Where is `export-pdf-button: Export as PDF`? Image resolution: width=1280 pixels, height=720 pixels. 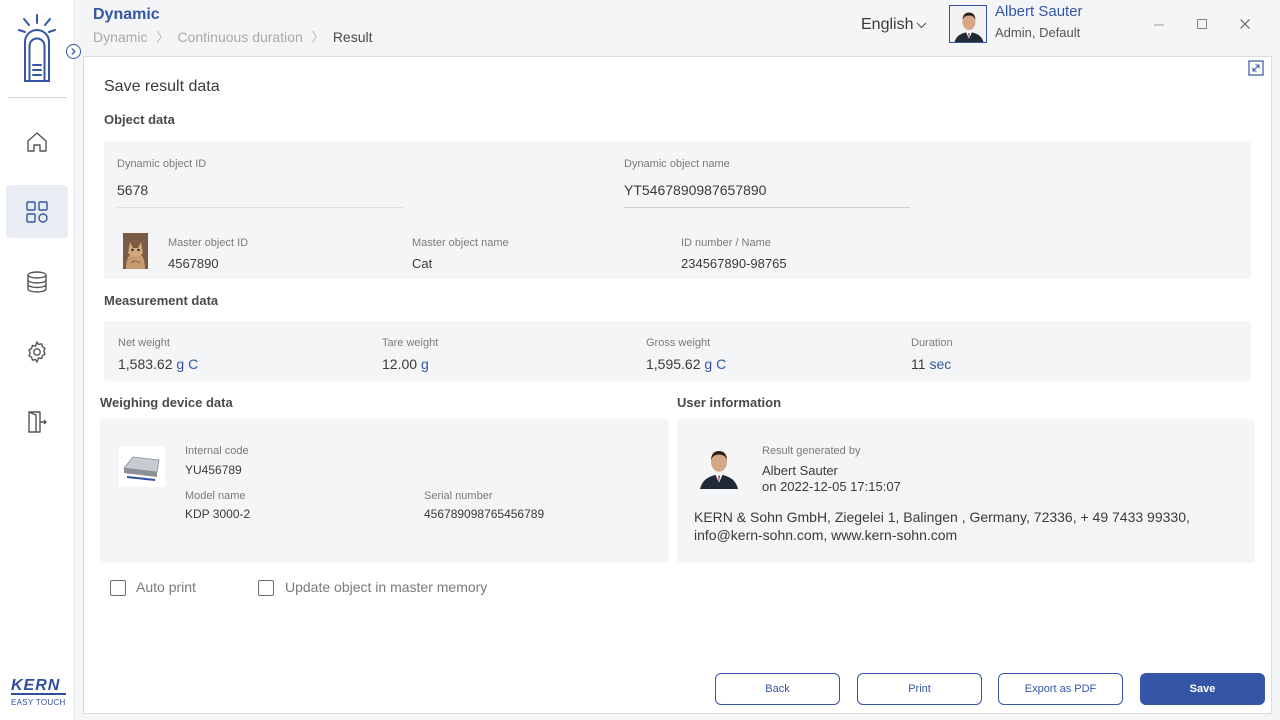
export-pdf-button: Export as PDF is located at coordinates (1060, 689).